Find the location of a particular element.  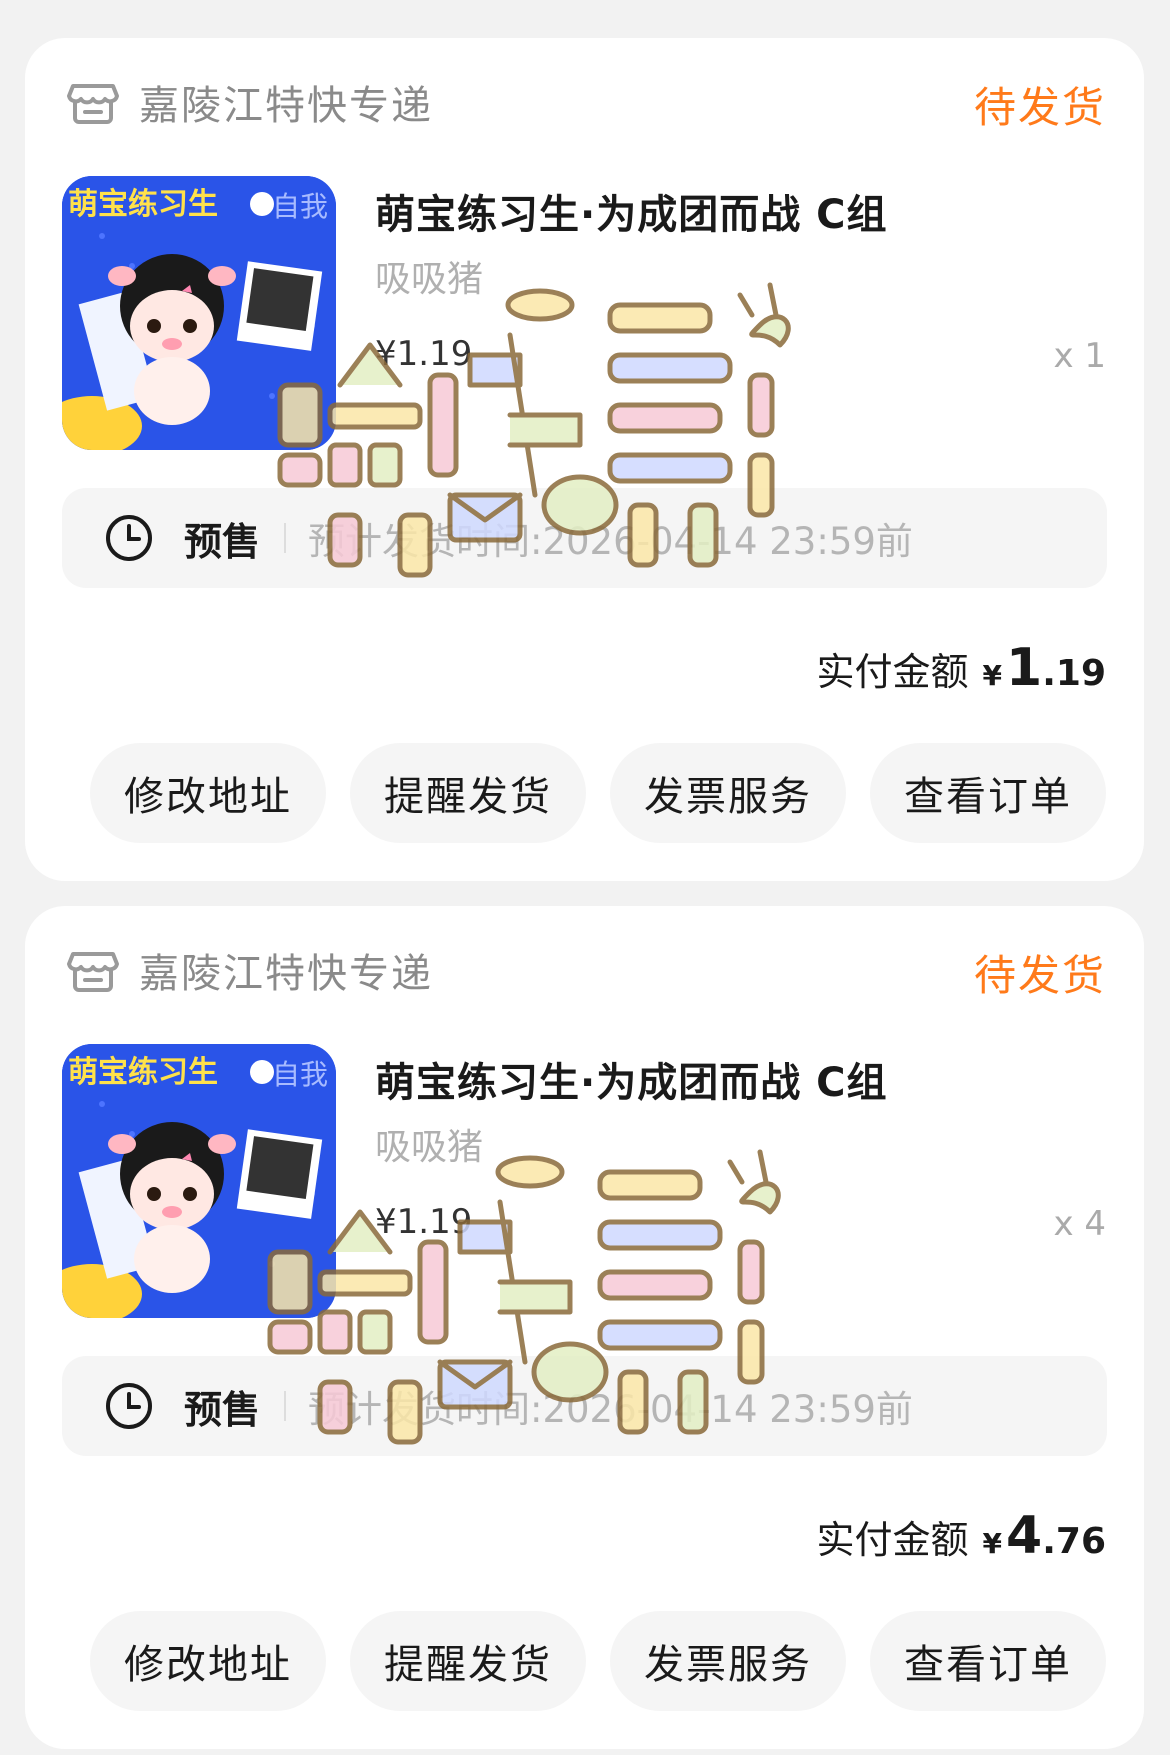

product-quantity: x 1 is located at coordinates (1079, 356).